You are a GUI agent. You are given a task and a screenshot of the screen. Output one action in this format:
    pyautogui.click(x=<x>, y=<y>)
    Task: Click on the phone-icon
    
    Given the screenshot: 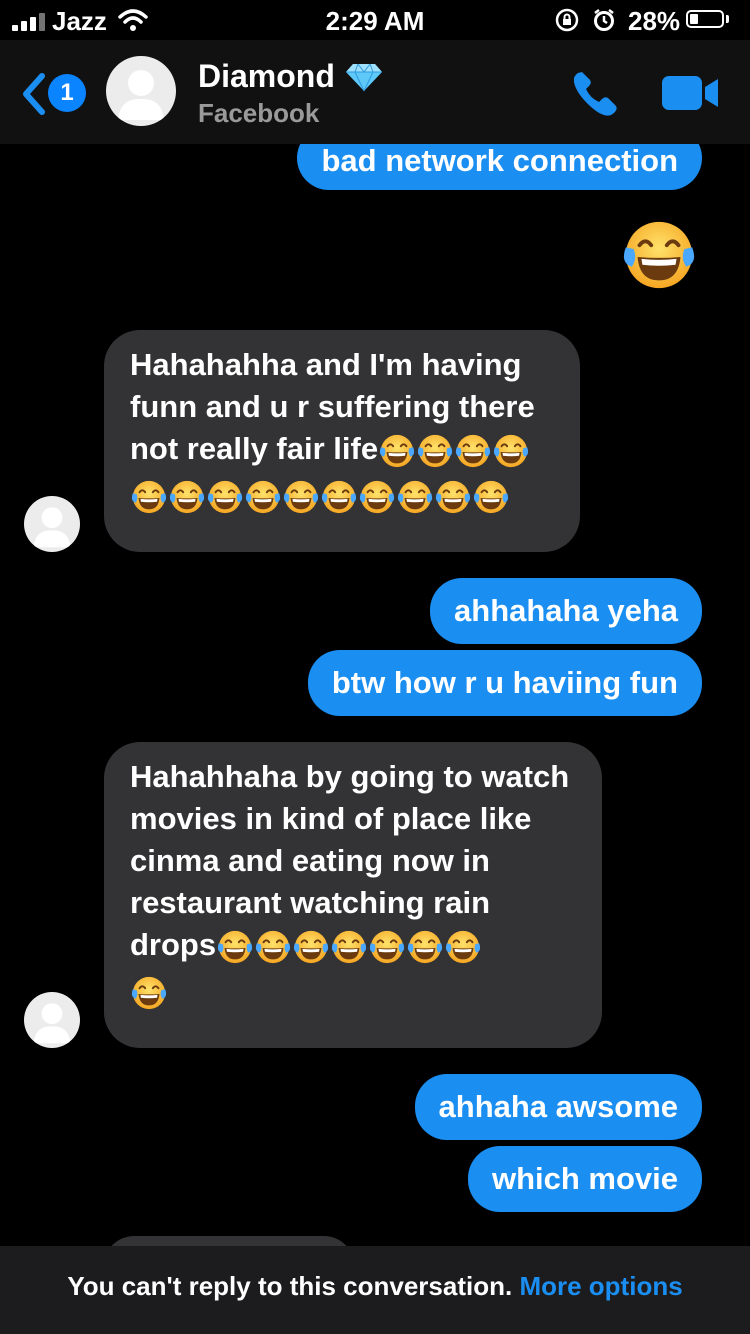 What is the action you would take?
    pyautogui.click(x=595, y=93)
    